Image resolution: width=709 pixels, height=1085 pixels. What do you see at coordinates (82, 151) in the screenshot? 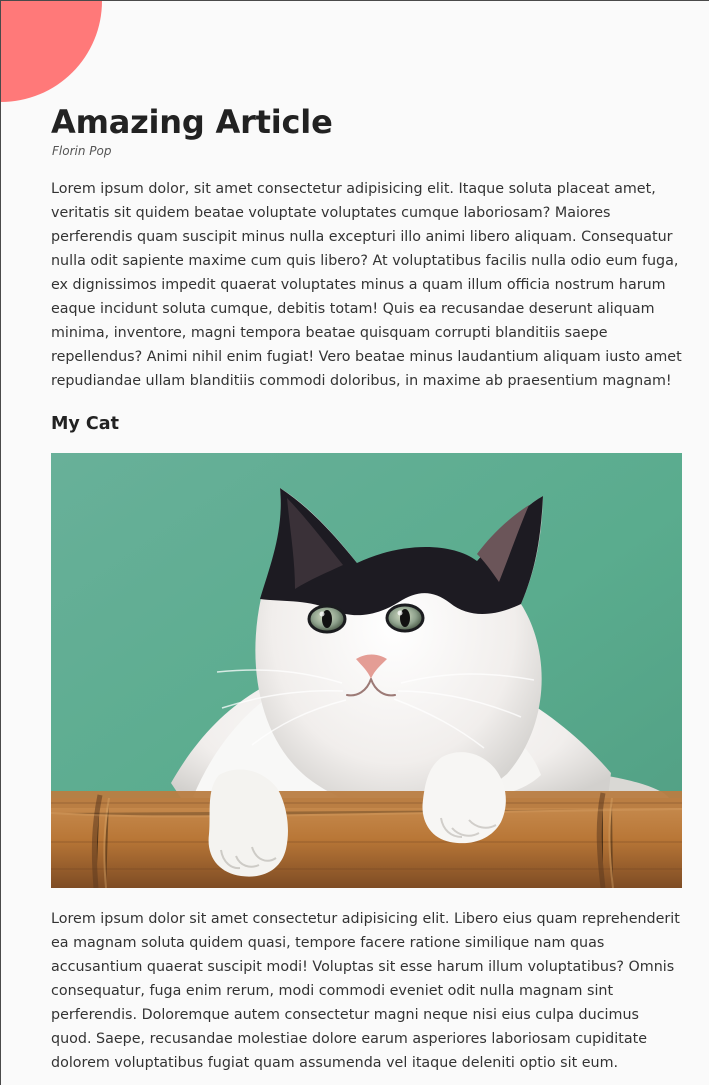
I see `article-author: Florin Pop` at bounding box center [82, 151].